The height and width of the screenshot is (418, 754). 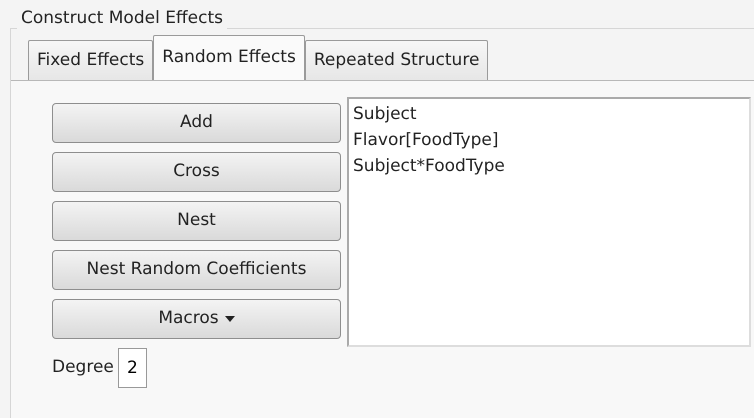 What do you see at coordinates (196, 270) in the screenshot?
I see `action-button: Nest Random Coefficients` at bounding box center [196, 270].